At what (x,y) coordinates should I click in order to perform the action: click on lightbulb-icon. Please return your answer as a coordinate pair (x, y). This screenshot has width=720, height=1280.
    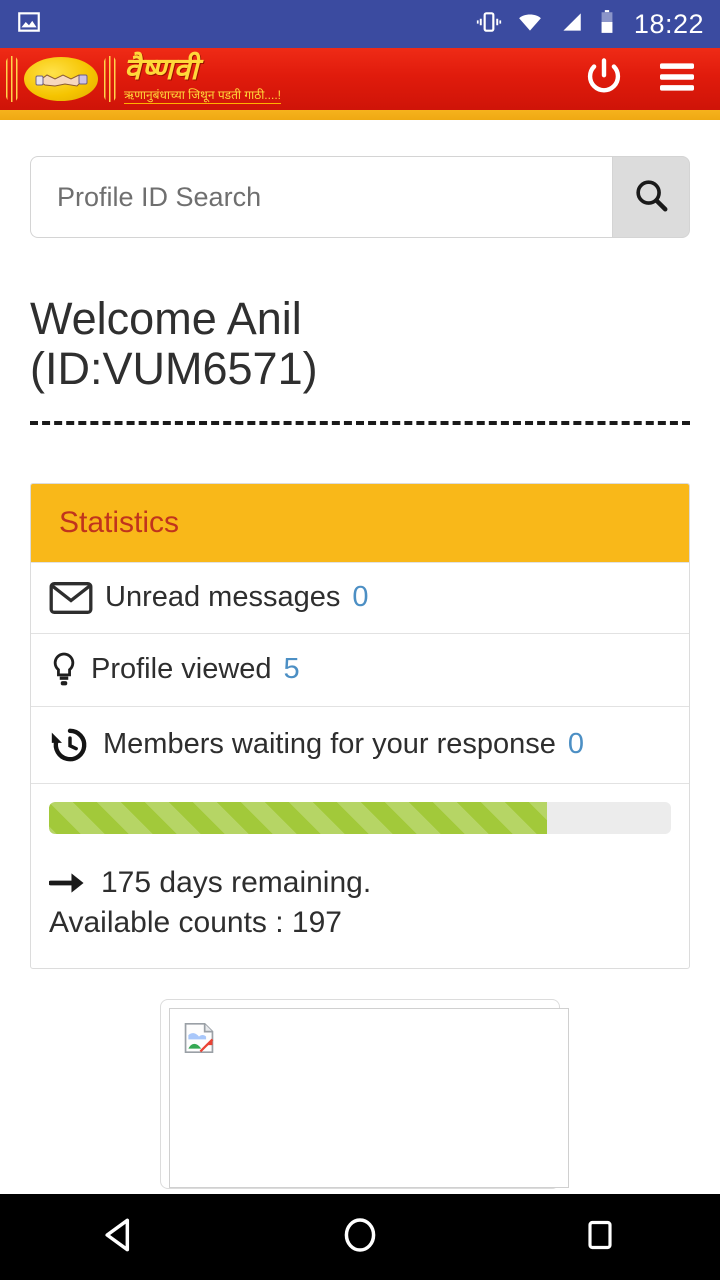
    Looking at the image, I should click on (64, 670).